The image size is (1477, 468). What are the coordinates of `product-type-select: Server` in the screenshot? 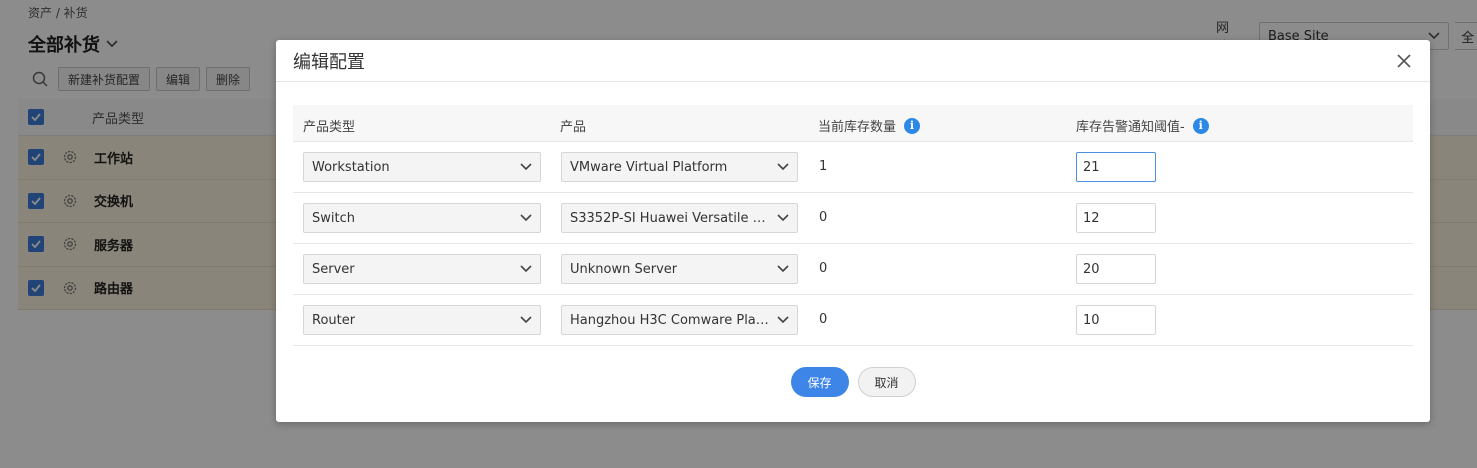 It's located at (422, 269).